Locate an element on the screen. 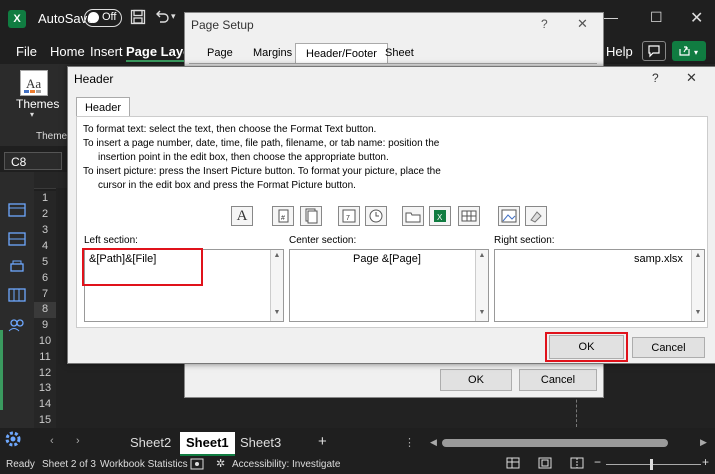 The image size is (715, 474). macro-icon is located at coordinates (197, 464).